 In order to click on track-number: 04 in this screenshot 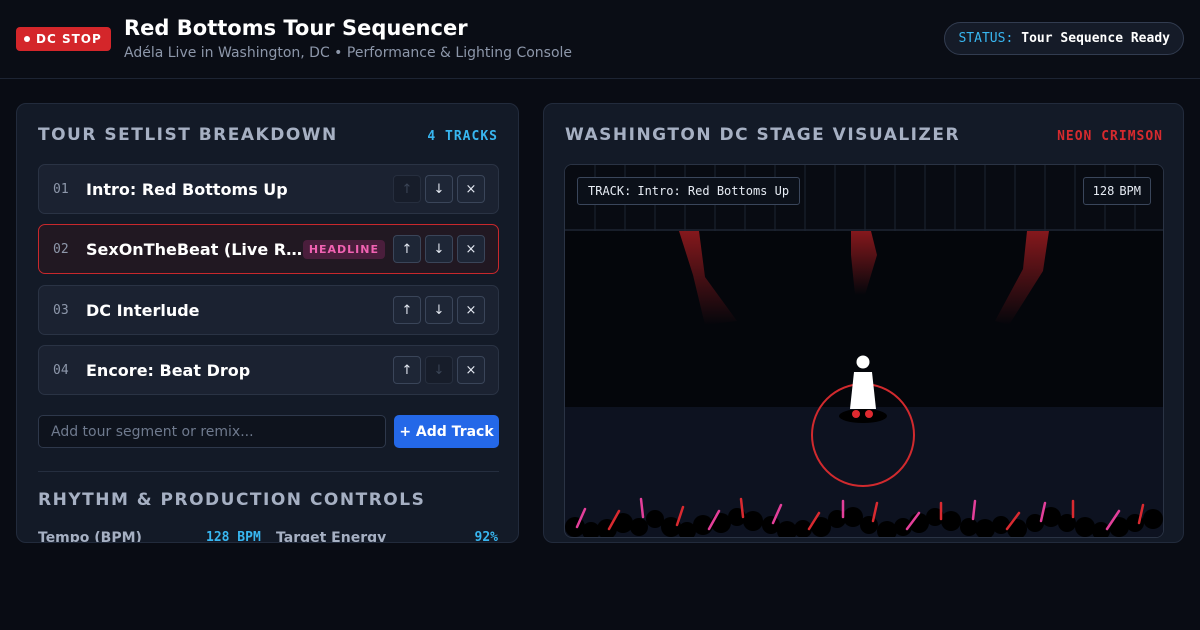, I will do `click(61, 370)`.